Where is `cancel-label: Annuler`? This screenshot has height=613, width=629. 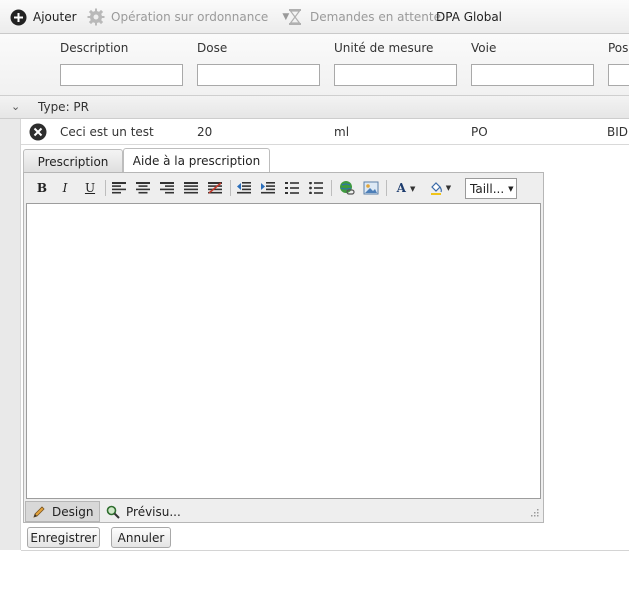
cancel-label: Annuler is located at coordinates (141, 537).